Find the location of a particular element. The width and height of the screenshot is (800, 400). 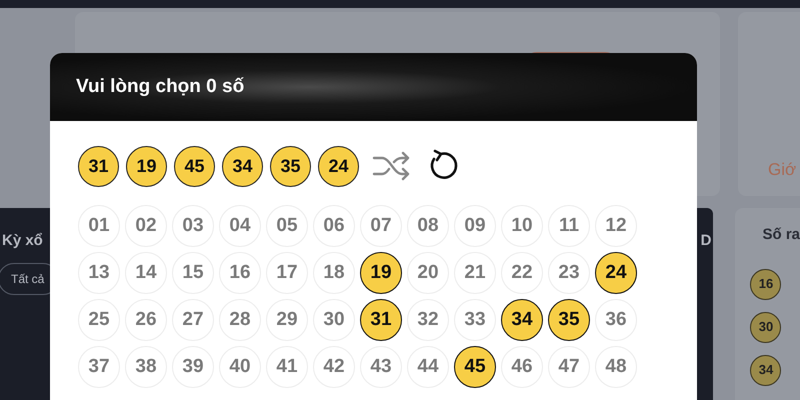

dialog-title: Vui lòng chọn 0 số is located at coordinates (160, 86).